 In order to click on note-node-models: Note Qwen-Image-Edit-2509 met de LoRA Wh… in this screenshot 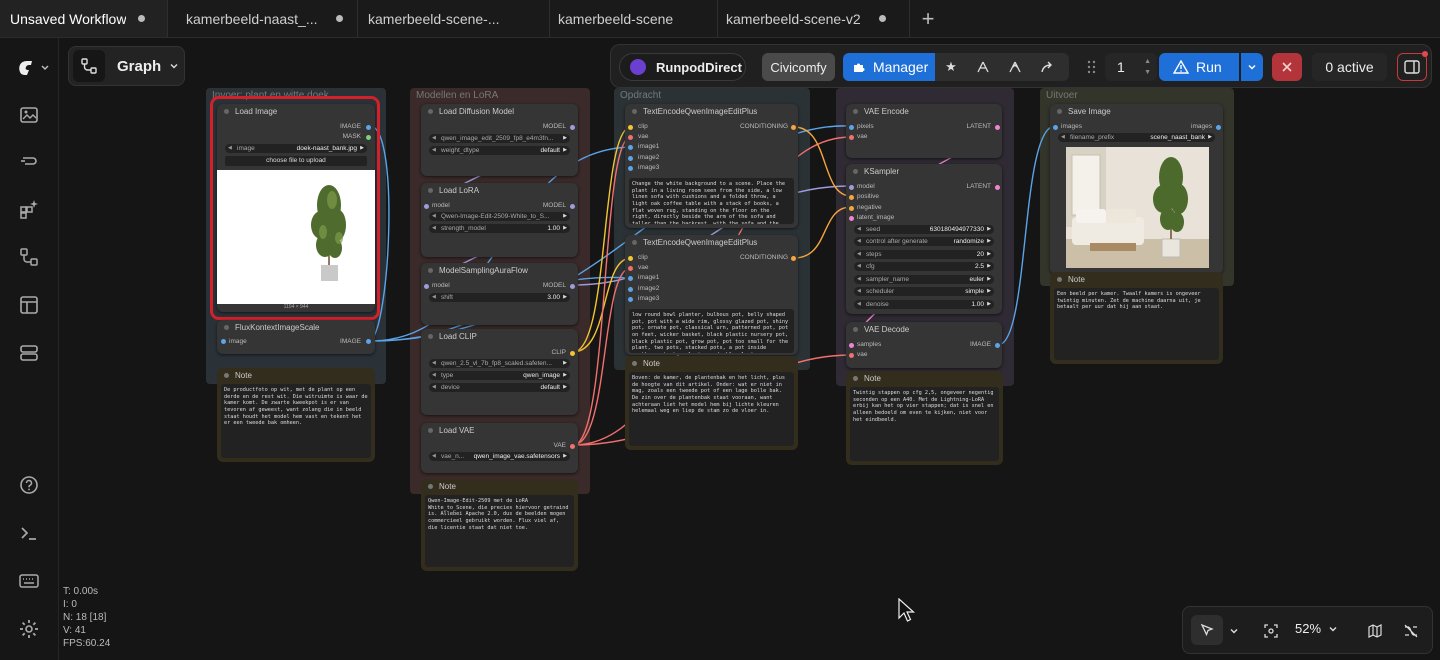, I will do `click(499, 525)`.